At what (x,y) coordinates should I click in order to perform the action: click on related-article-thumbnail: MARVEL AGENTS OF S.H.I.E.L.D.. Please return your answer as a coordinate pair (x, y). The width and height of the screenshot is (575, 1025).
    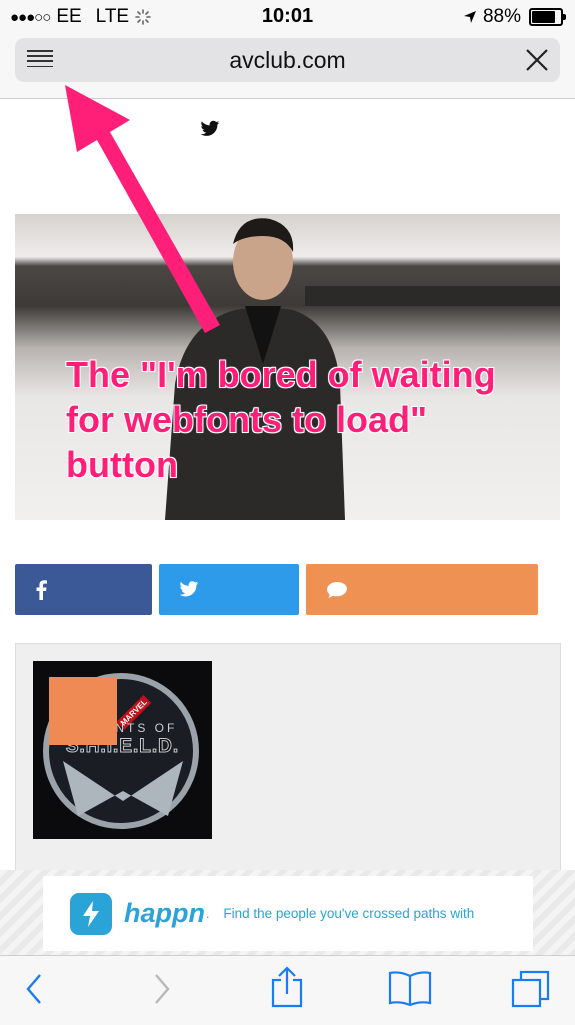
    Looking at the image, I should click on (122, 750).